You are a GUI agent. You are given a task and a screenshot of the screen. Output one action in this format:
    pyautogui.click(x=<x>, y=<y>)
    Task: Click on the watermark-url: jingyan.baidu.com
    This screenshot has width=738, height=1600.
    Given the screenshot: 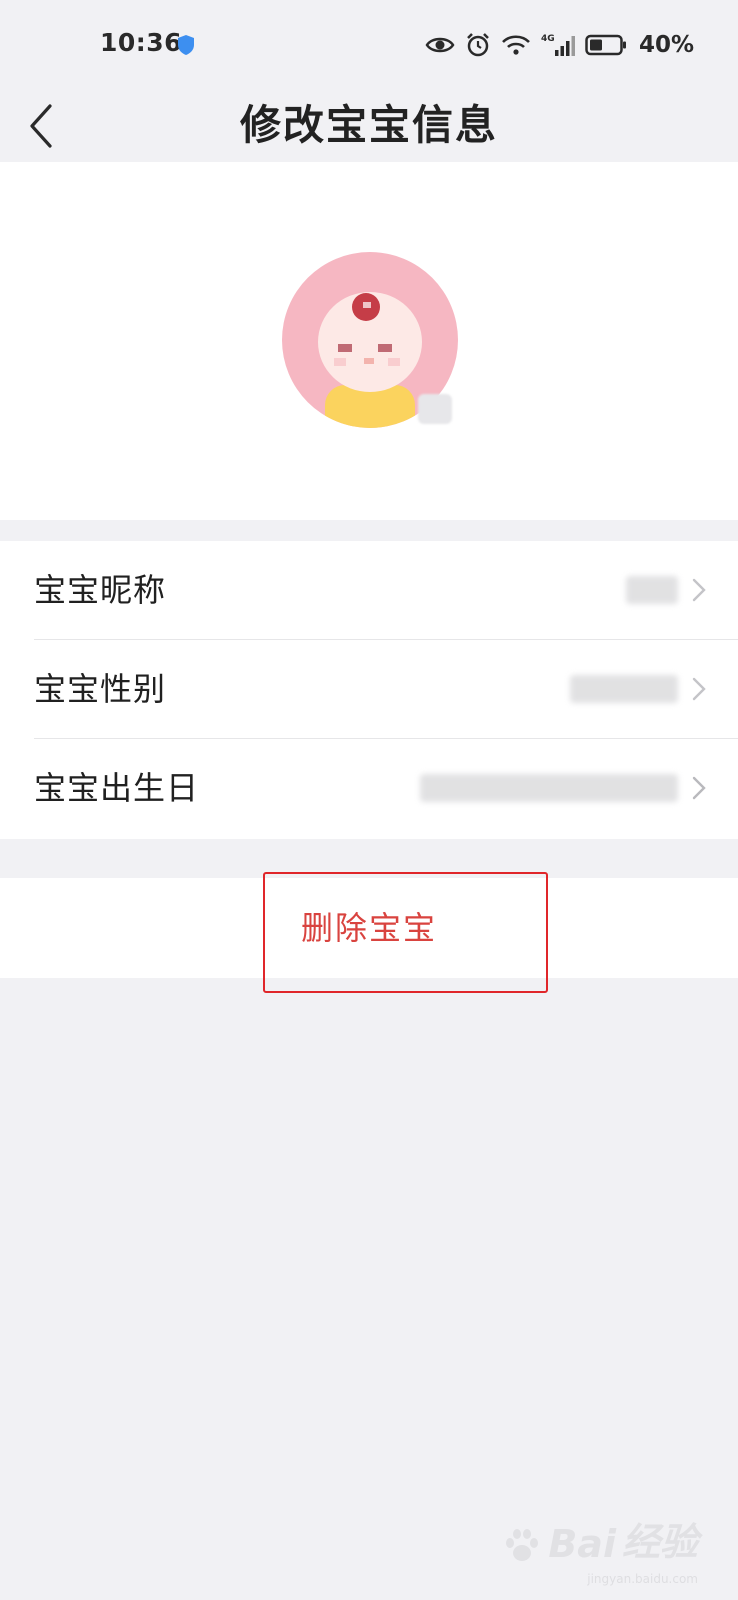 What is the action you would take?
    pyautogui.click(x=642, y=1579)
    